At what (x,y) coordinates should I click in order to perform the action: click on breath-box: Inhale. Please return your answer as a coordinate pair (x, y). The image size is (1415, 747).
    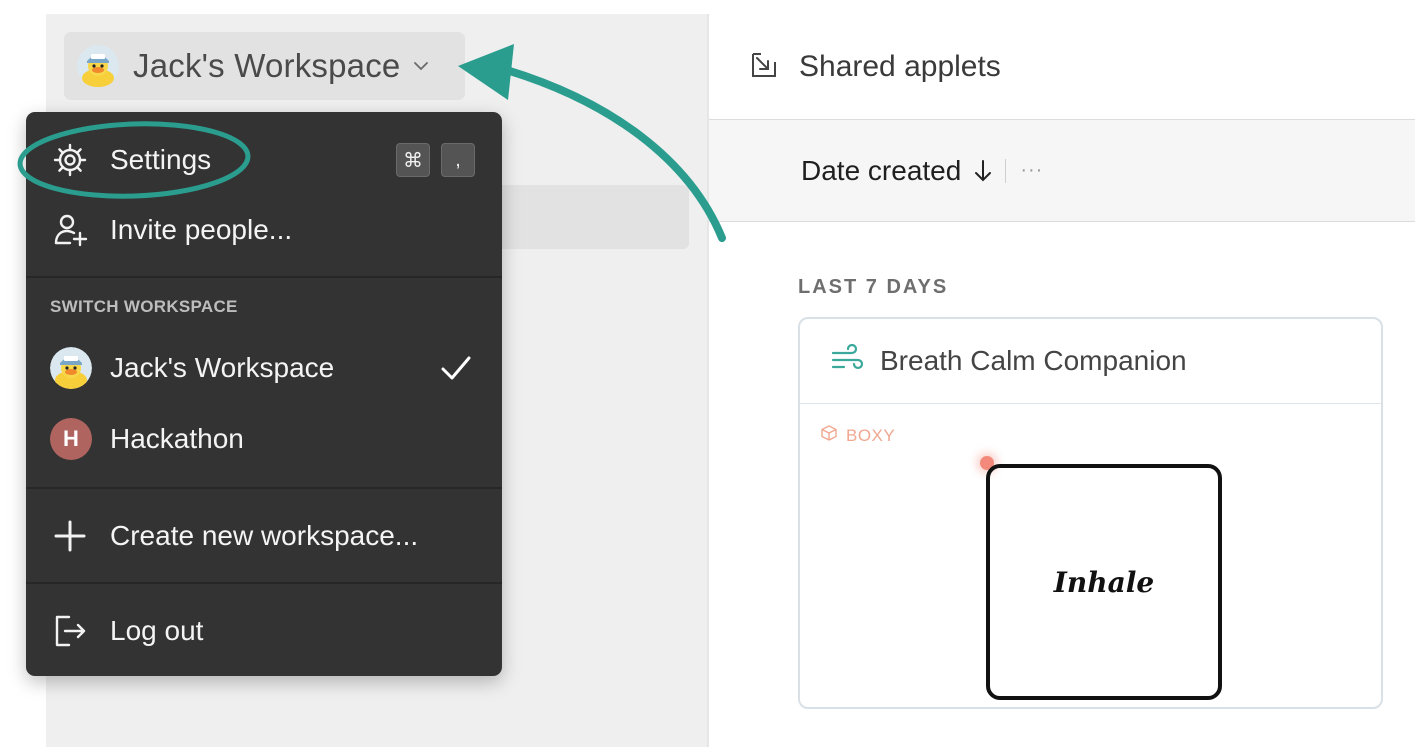
    Looking at the image, I should click on (1104, 582).